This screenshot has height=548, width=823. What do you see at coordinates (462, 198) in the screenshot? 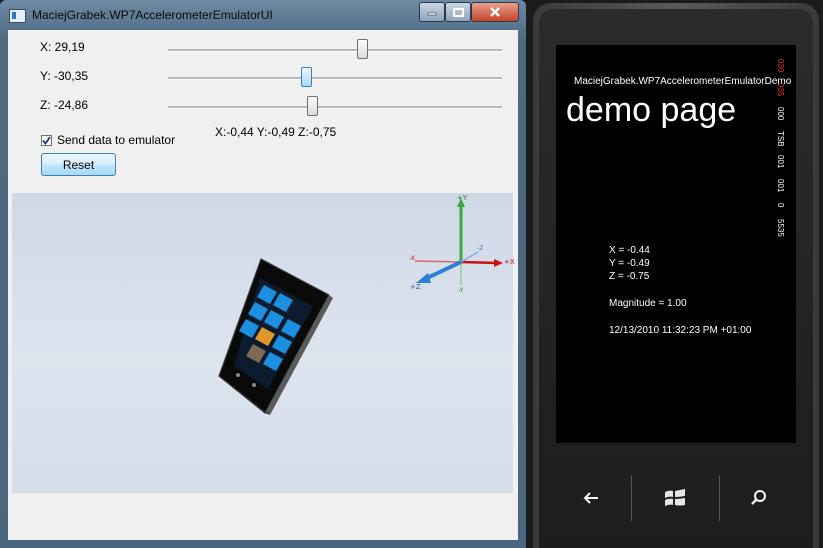
I see `gizmo-plus-y: +Y` at bounding box center [462, 198].